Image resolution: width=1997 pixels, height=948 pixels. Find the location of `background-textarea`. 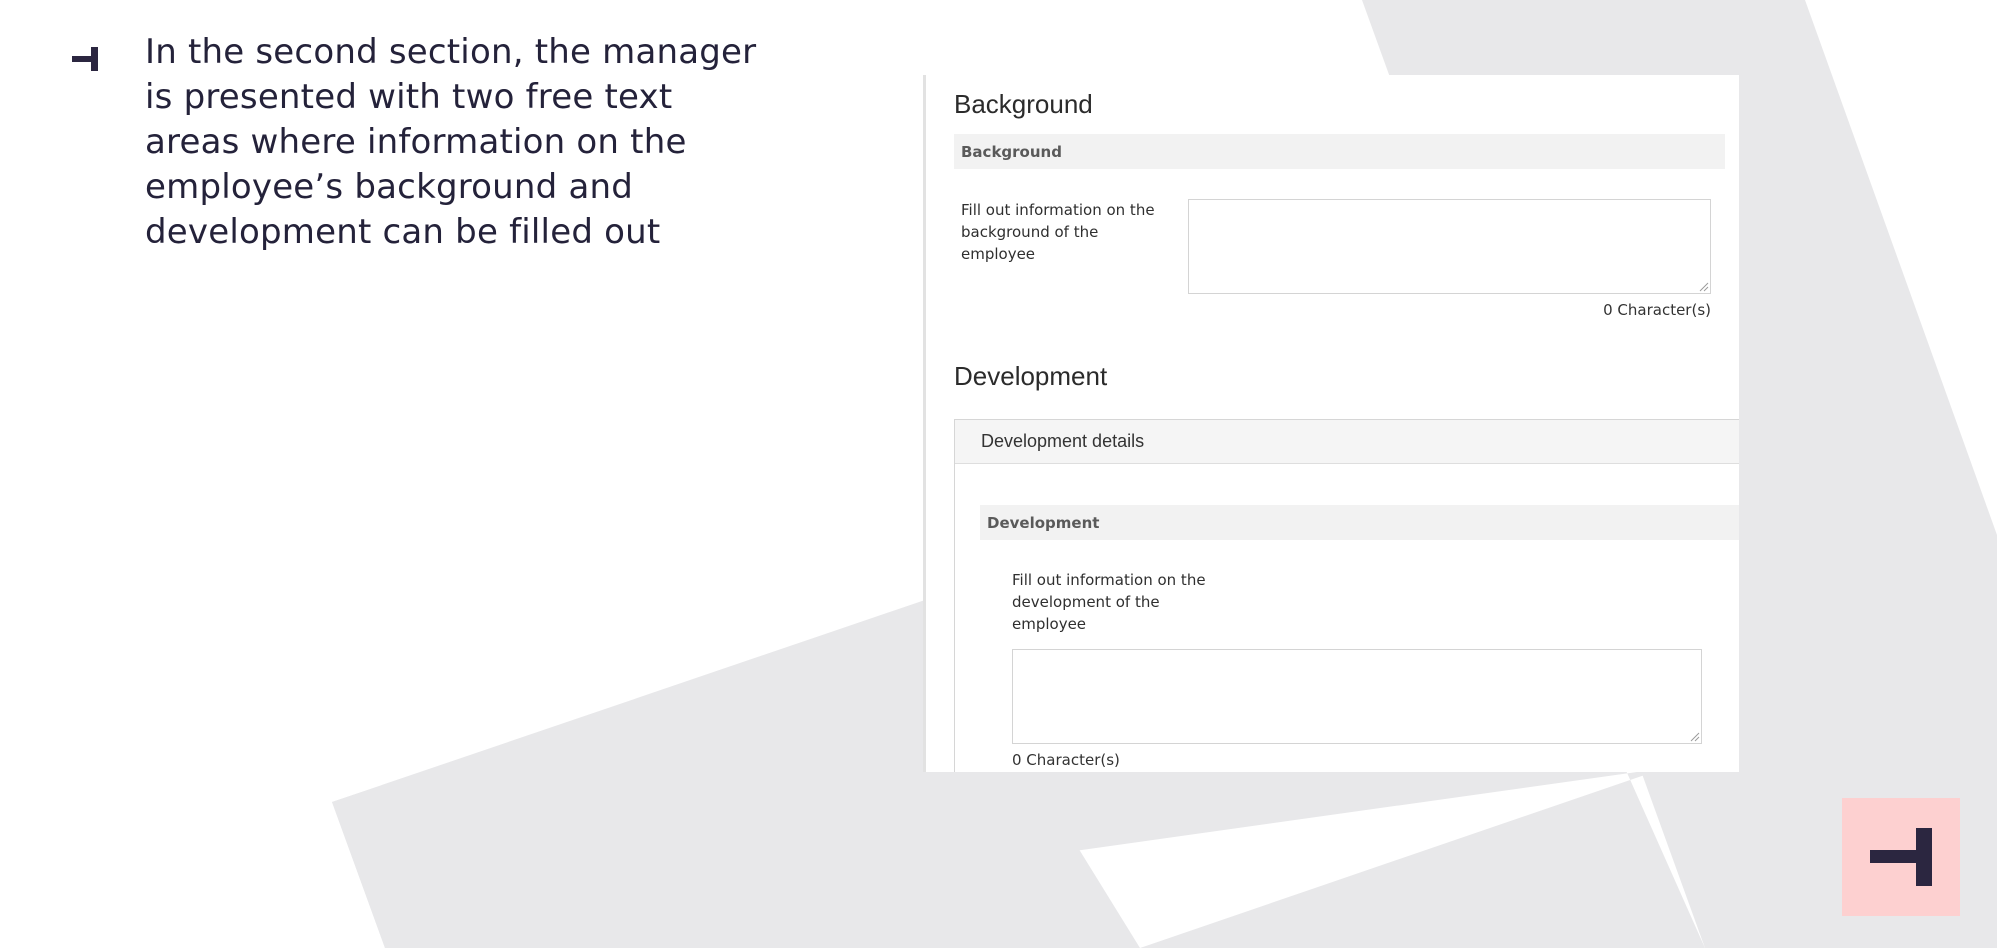

background-textarea is located at coordinates (1449, 246).